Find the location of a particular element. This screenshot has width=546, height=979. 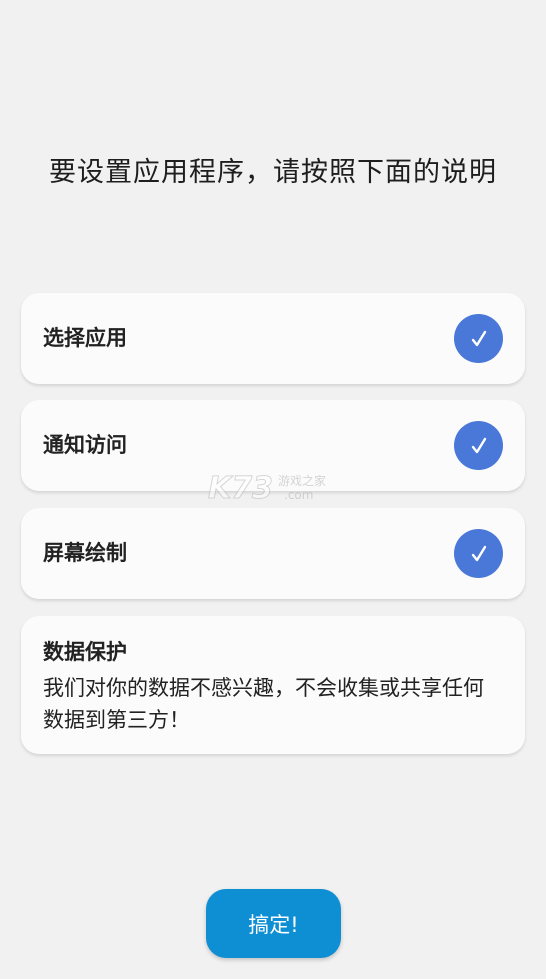

step-label: 通知访问 is located at coordinates (85, 445).